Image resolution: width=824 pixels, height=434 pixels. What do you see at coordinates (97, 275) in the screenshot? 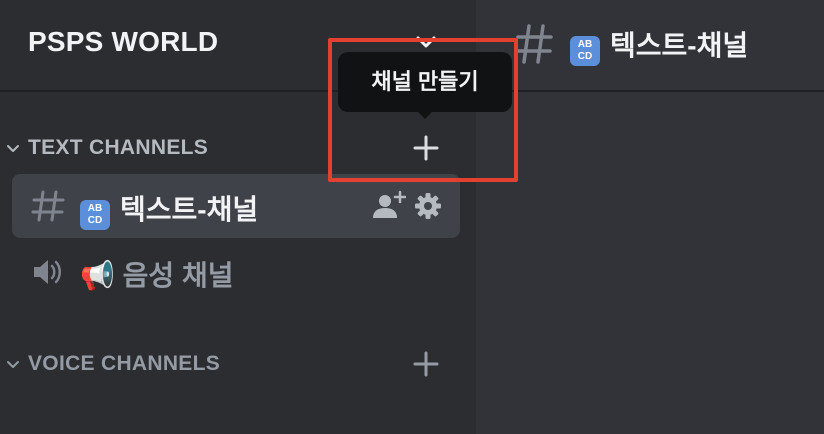
I see `loudspeaker-emoji: 📢` at bounding box center [97, 275].